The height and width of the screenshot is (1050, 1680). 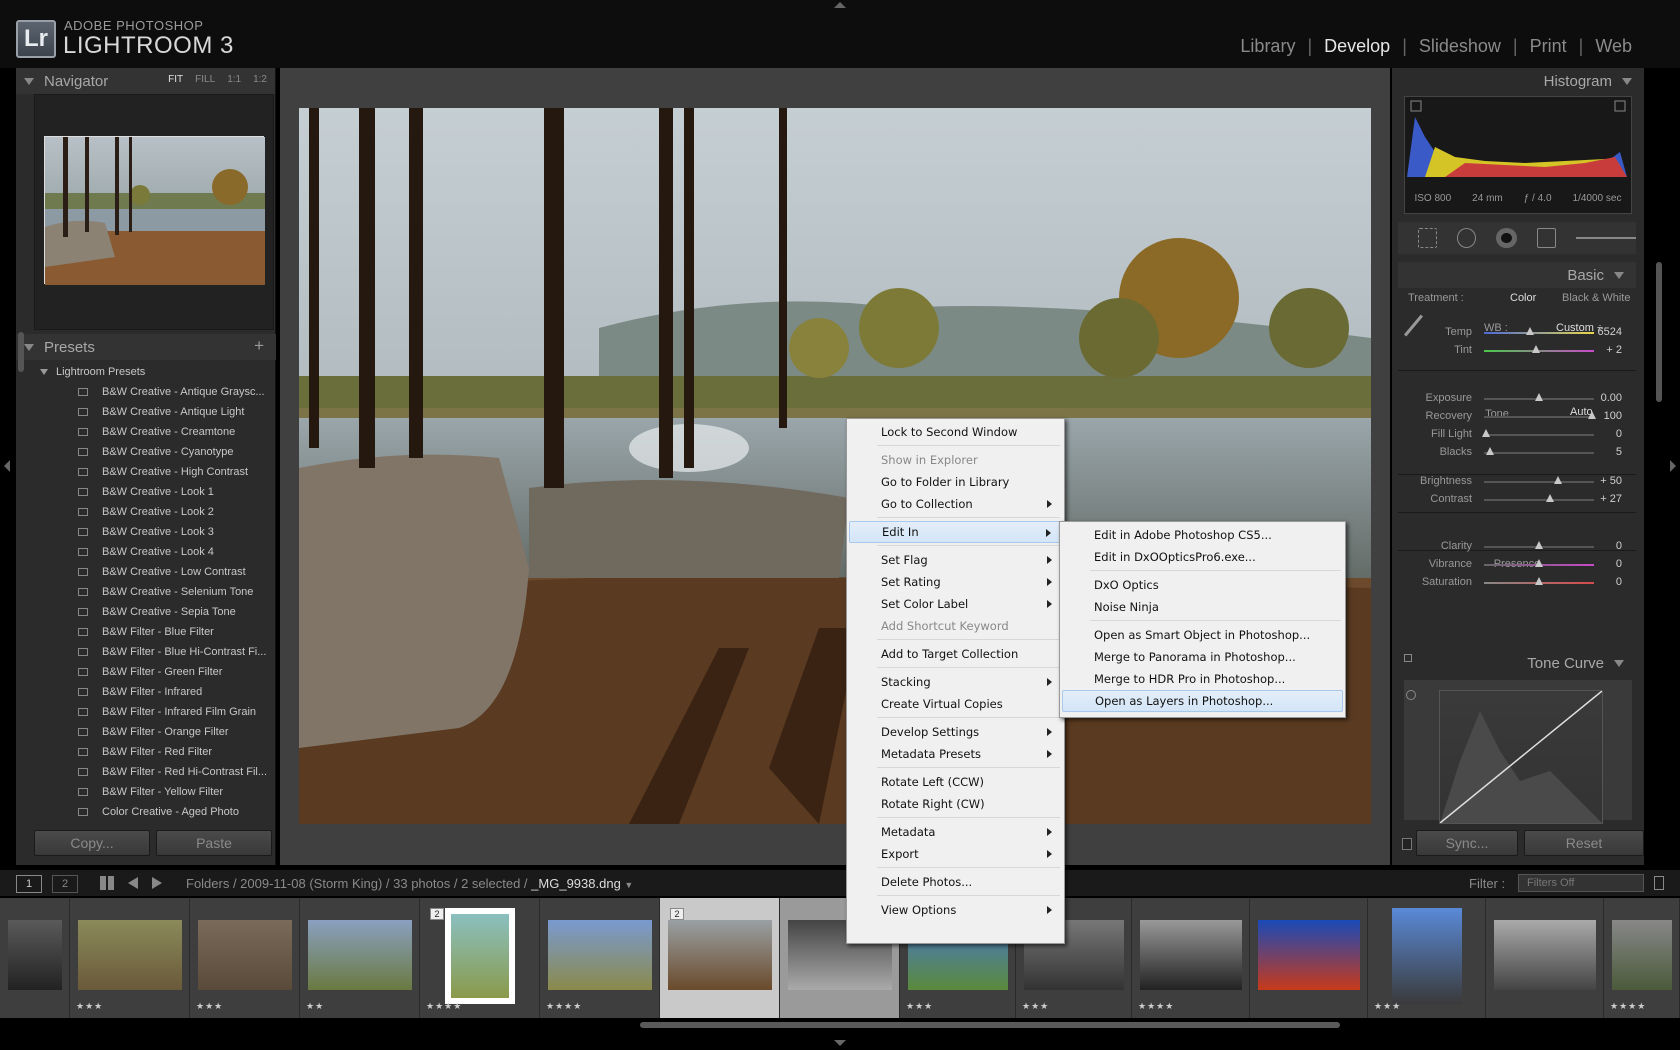 I want to click on slider-vibrance: Vibrance 0, so click(x=1517, y=565).